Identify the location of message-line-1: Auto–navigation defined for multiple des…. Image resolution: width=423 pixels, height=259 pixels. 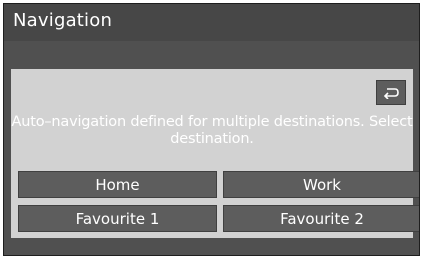
(212, 122).